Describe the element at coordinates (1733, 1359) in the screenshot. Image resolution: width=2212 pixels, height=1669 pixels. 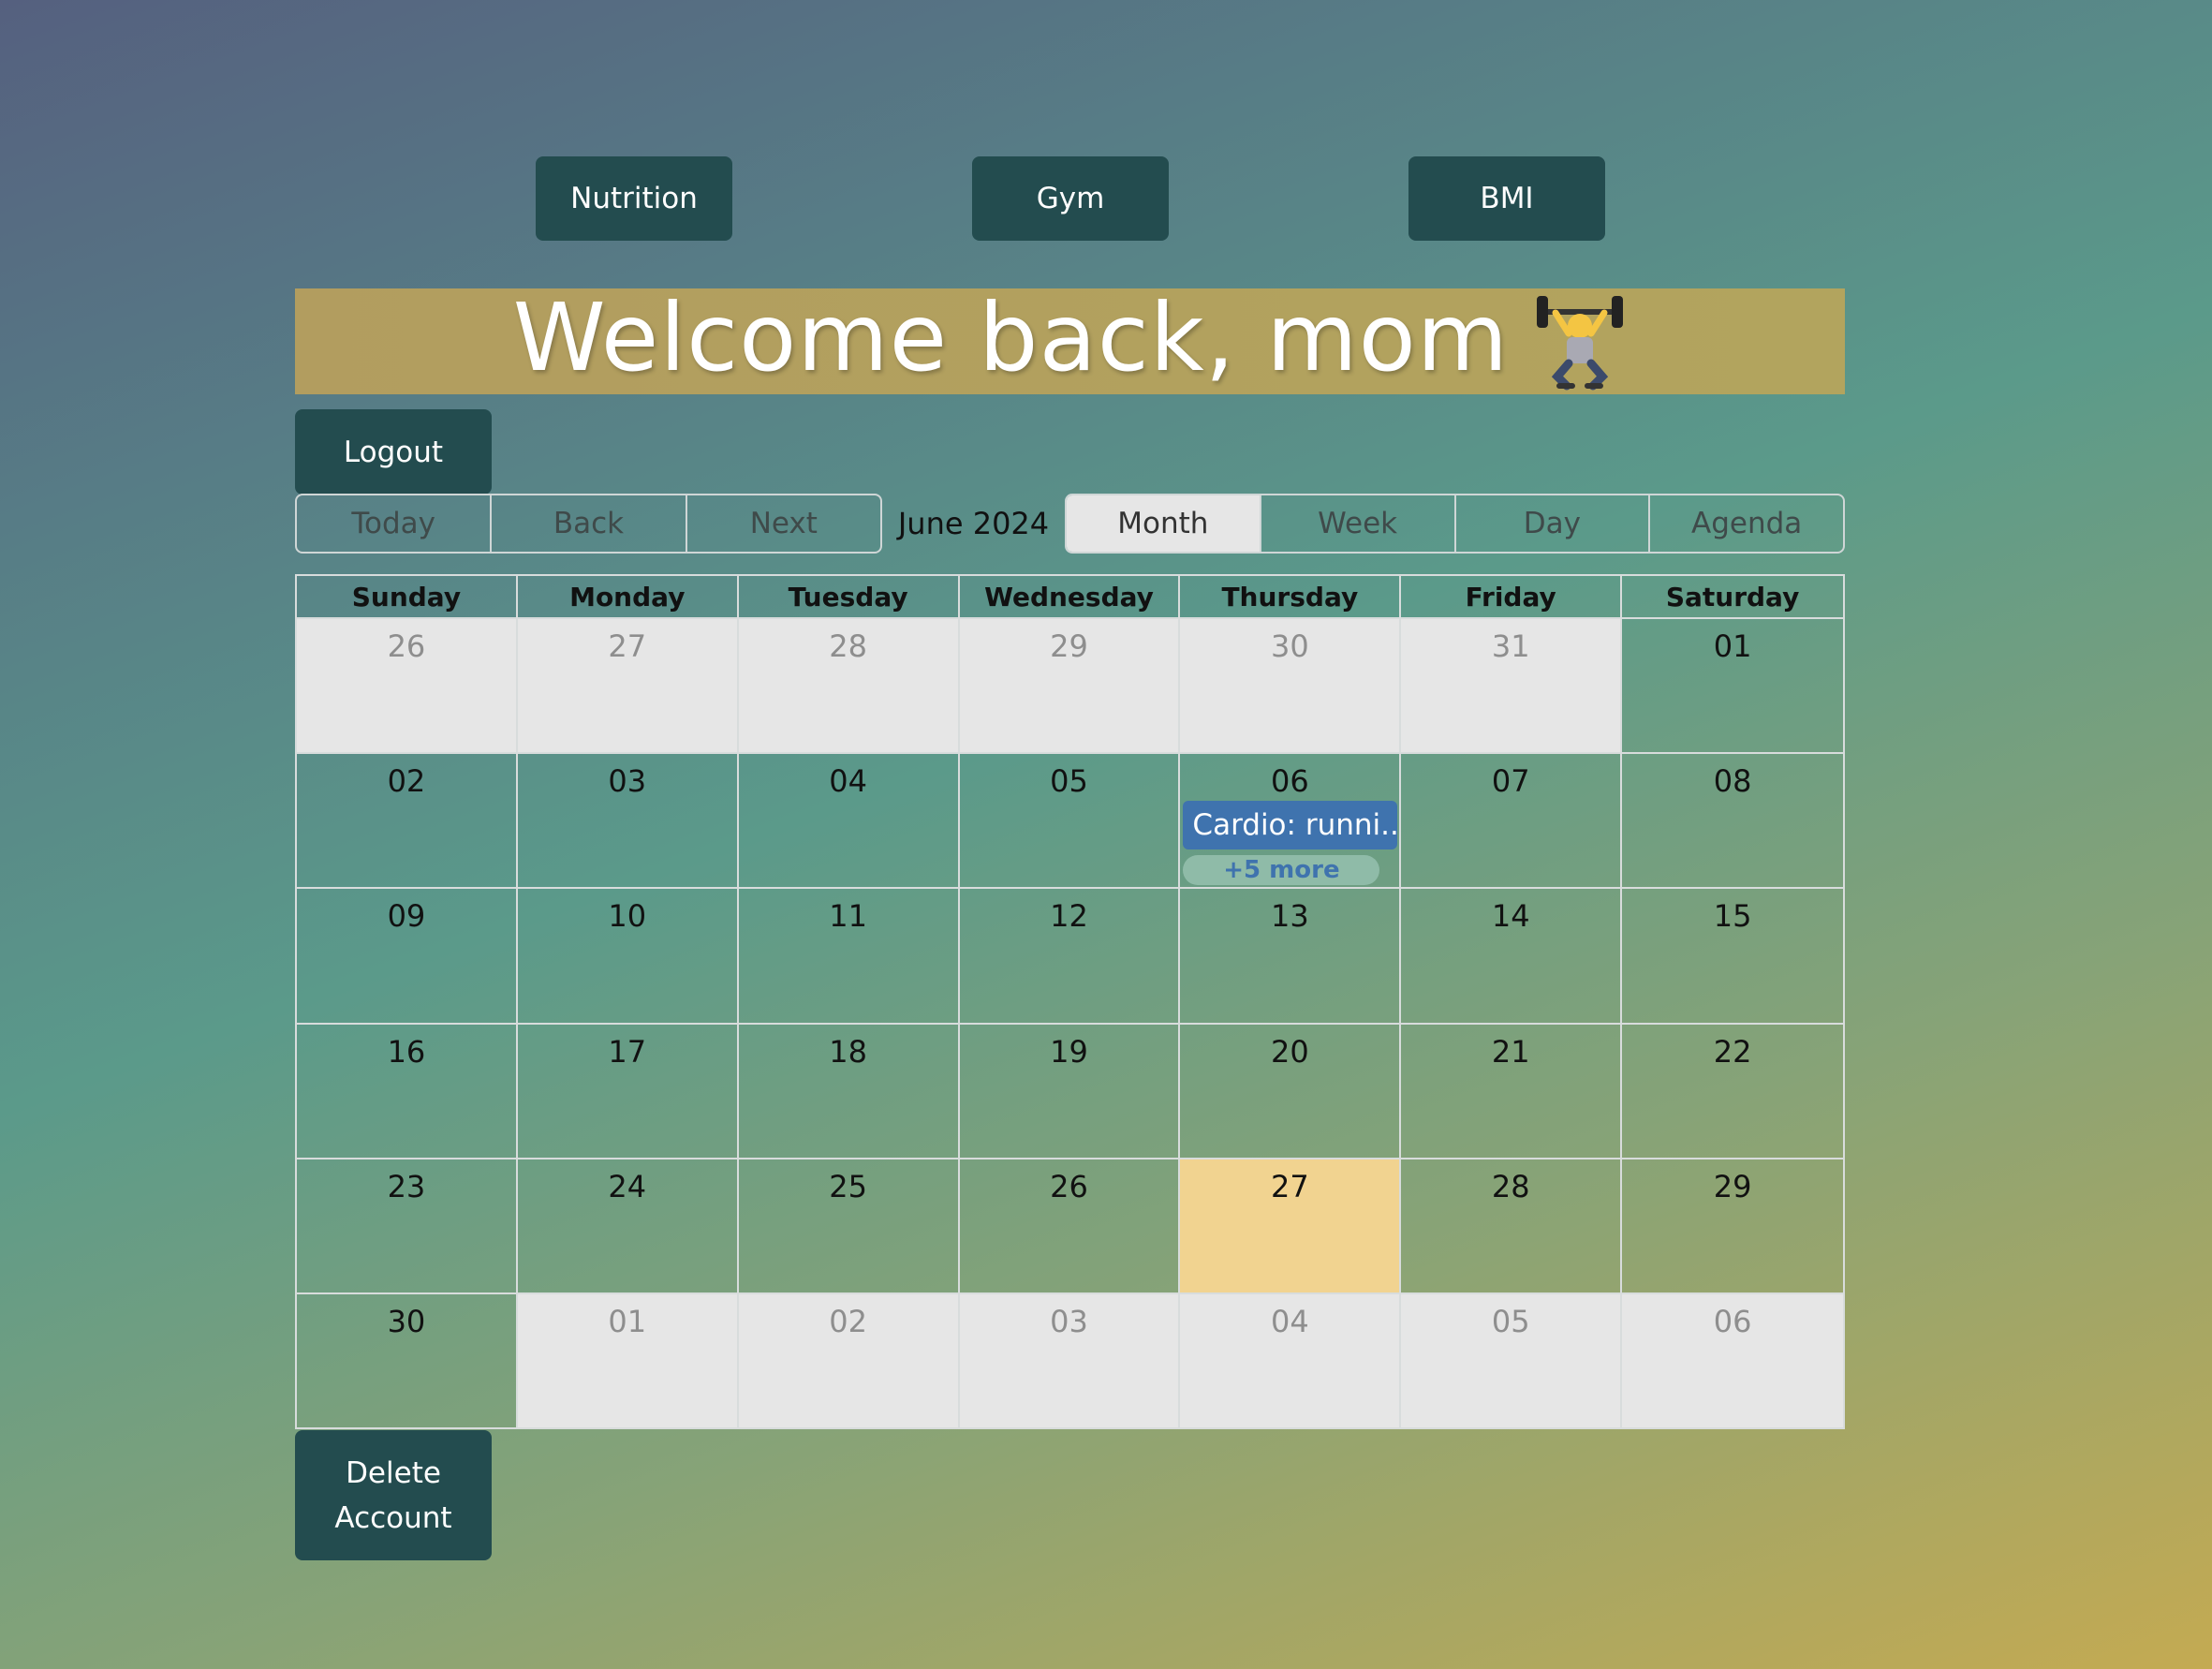
I see `day-cell: 06` at that location.